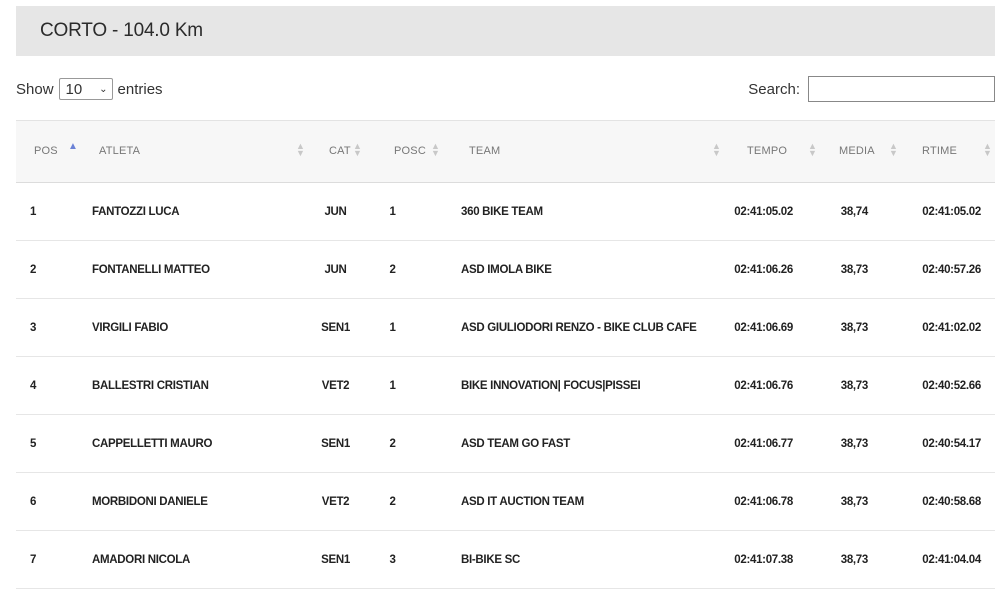 Image resolution: width=1007 pixels, height=597 pixels. I want to click on column-header-posc: POSC ▲ ▼, so click(410, 151).